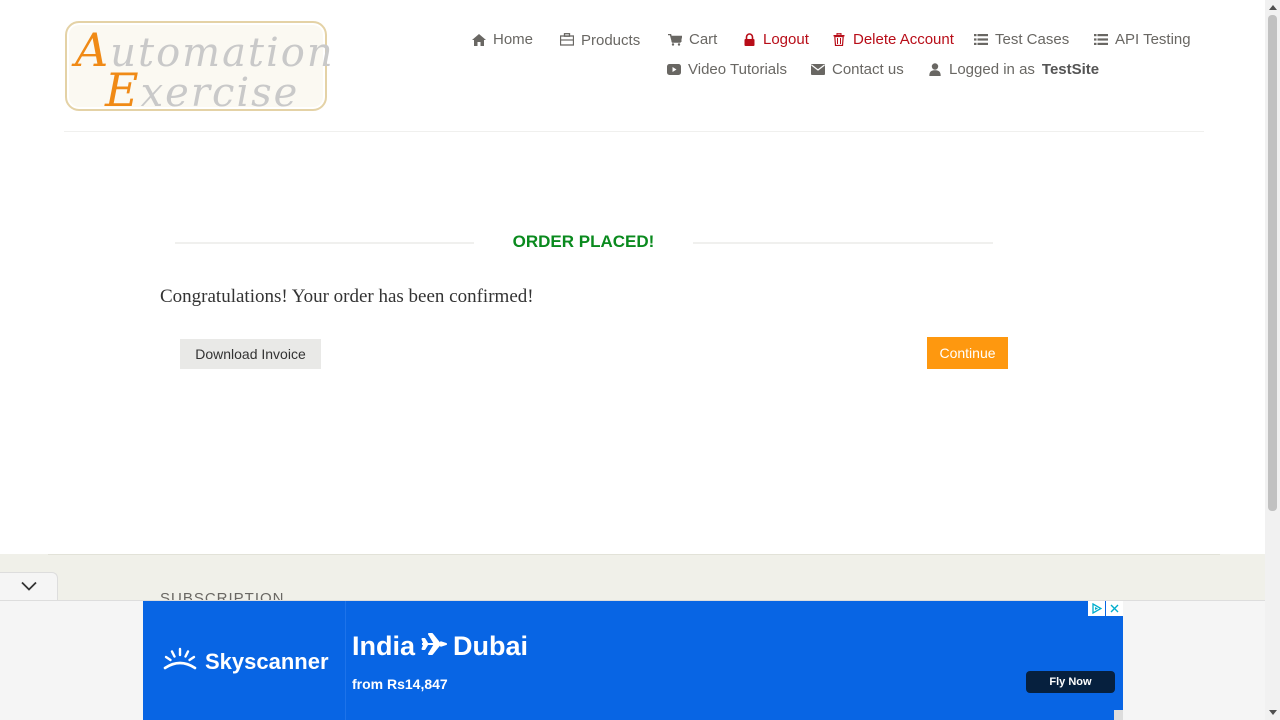  I want to click on title-rule-left, so click(324, 243).